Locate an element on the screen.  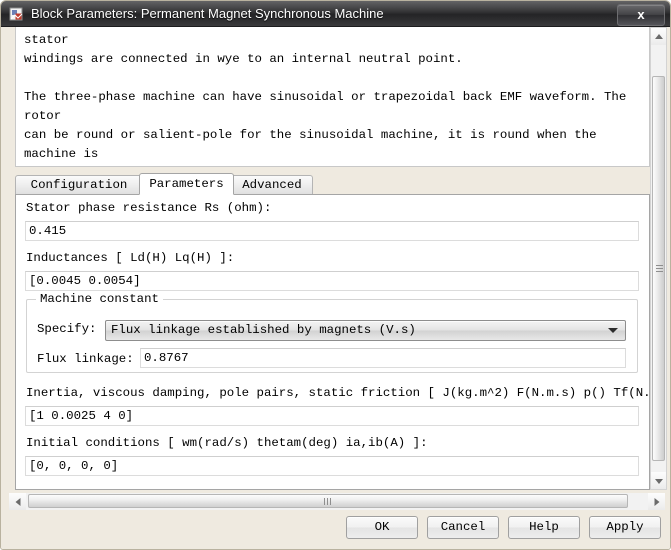
scroll-down-button is located at coordinates (658, 480).